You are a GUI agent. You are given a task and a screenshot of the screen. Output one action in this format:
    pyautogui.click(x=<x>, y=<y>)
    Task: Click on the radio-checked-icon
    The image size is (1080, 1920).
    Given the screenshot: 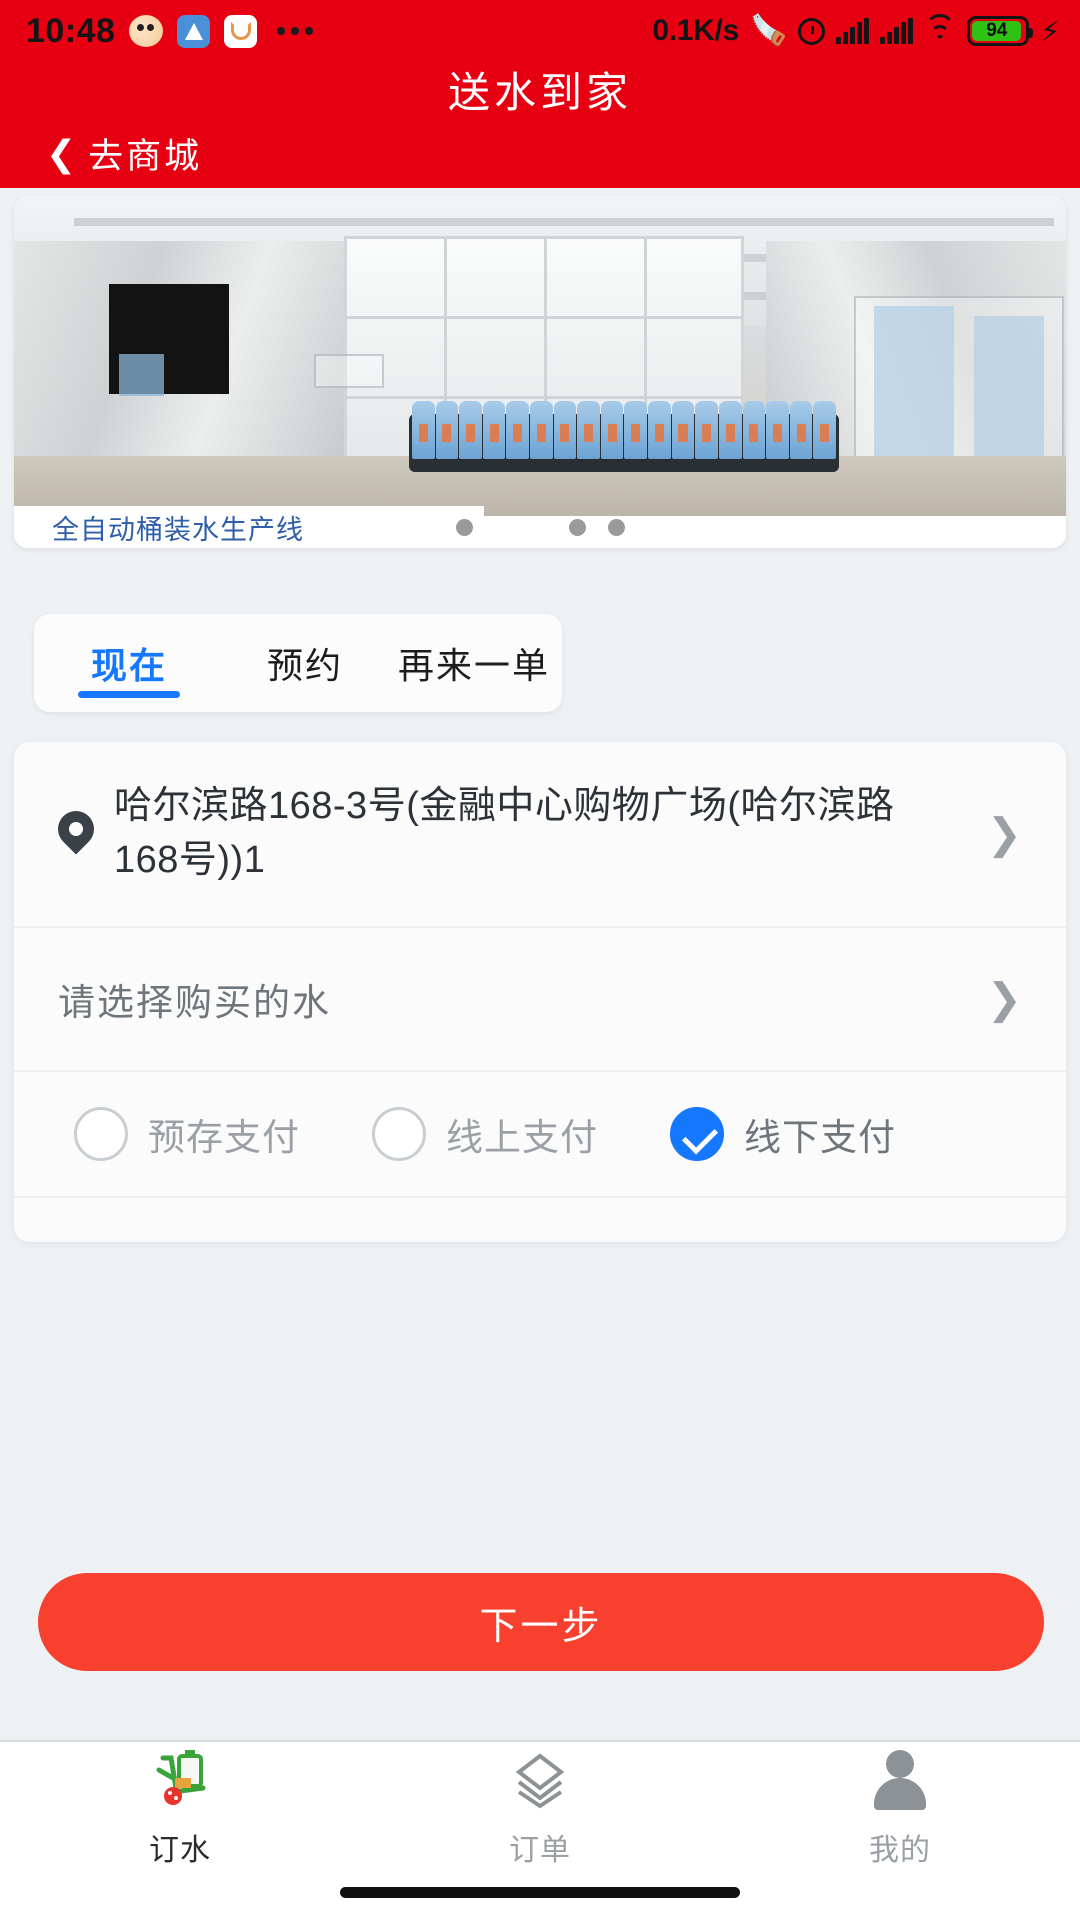 What is the action you would take?
    pyautogui.click(x=697, y=1134)
    